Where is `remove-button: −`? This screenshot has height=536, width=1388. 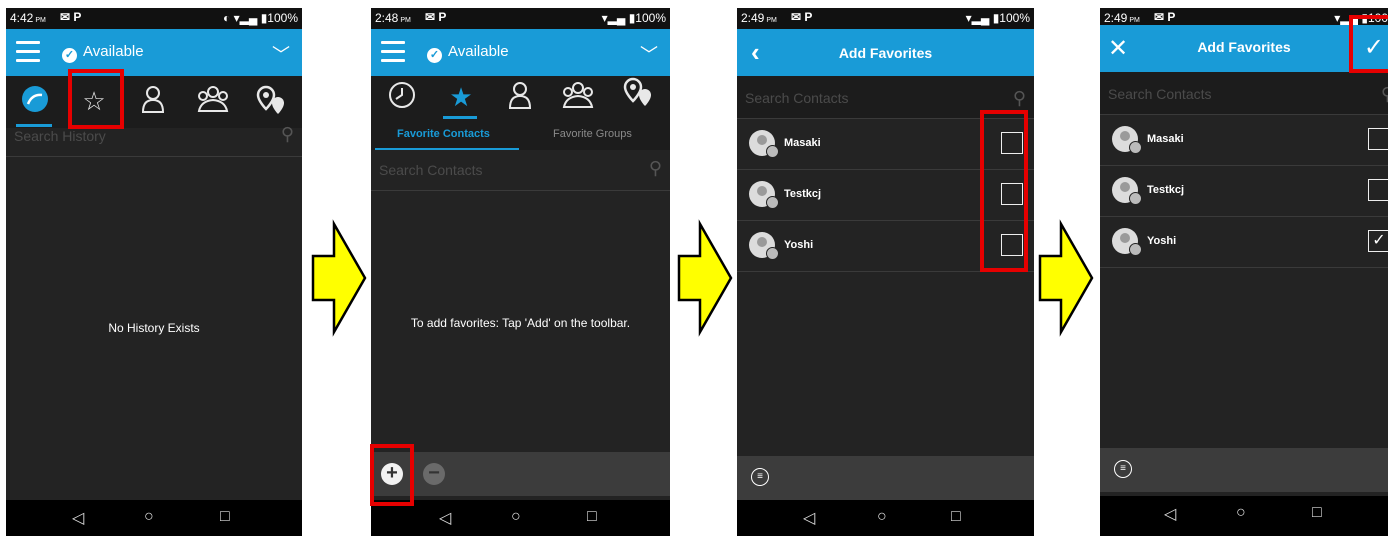 remove-button: − is located at coordinates (434, 474).